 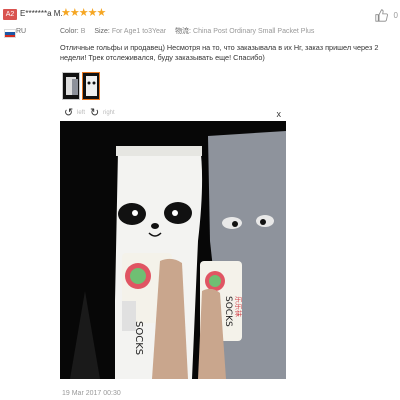 I want to click on socks-tag-text-2: SOCKS, so click(x=228, y=311).